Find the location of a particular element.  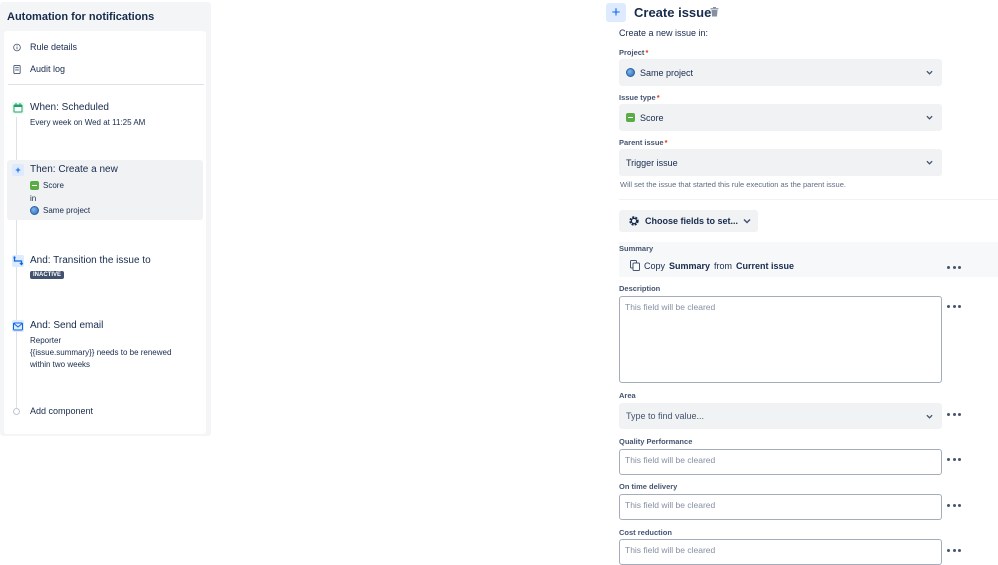

quality-field: This field will be cleared is located at coordinates (780, 462).